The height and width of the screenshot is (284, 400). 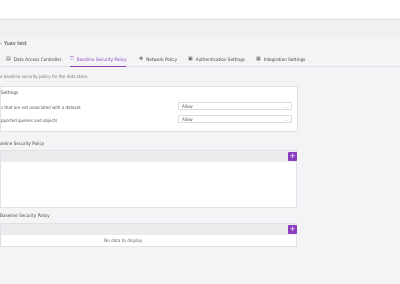 What do you see at coordinates (101, 59) in the screenshot?
I see `tab-label: Baseline Security Policy` at bounding box center [101, 59].